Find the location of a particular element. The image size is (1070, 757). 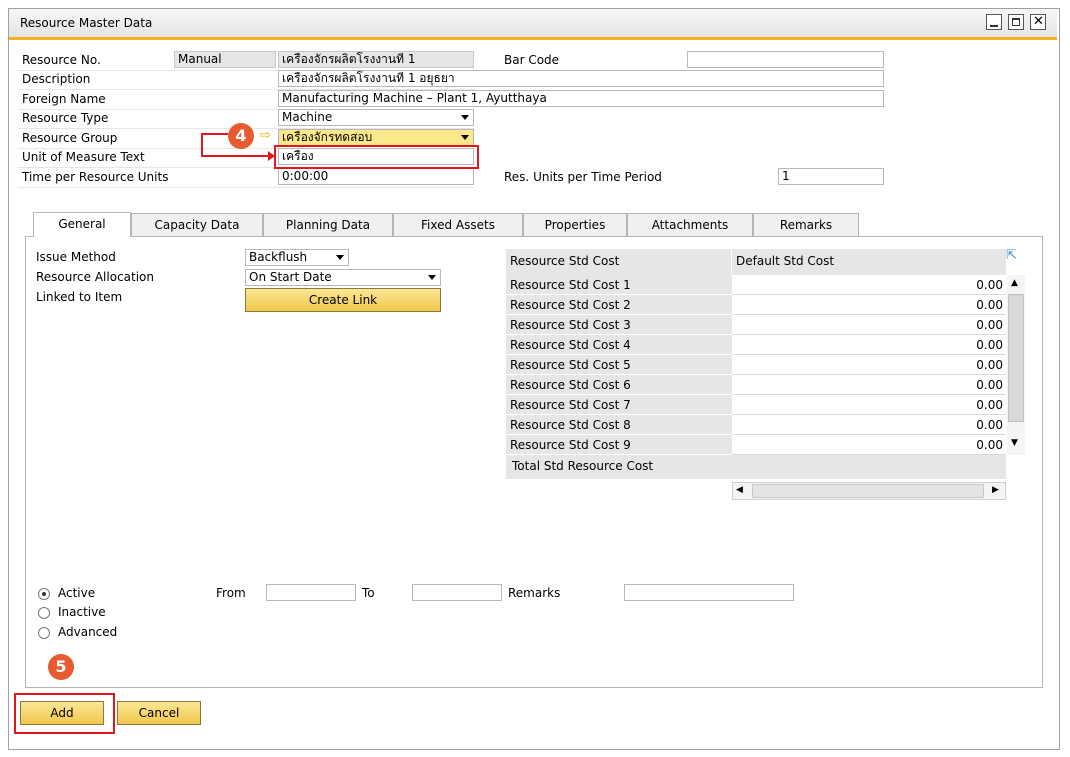

tab-capacity-data: Capacity Data is located at coordinates (197, 225).